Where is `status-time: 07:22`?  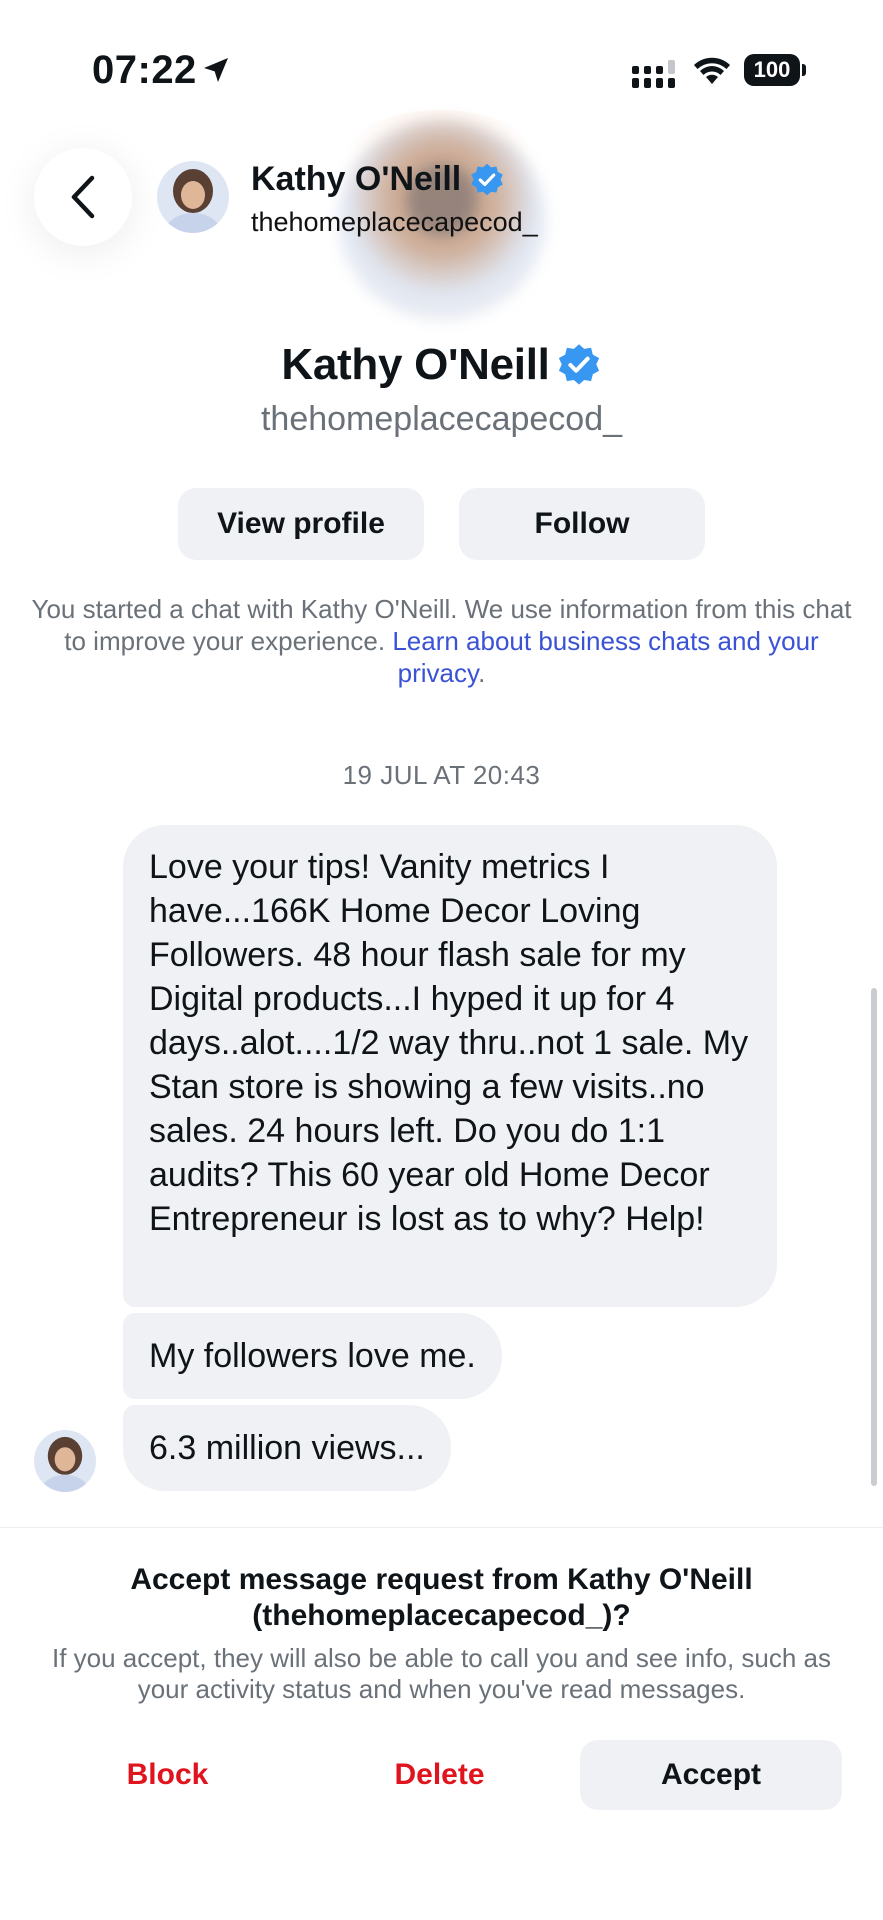 status-time: 07:22 is located at coordinates (144, 70).